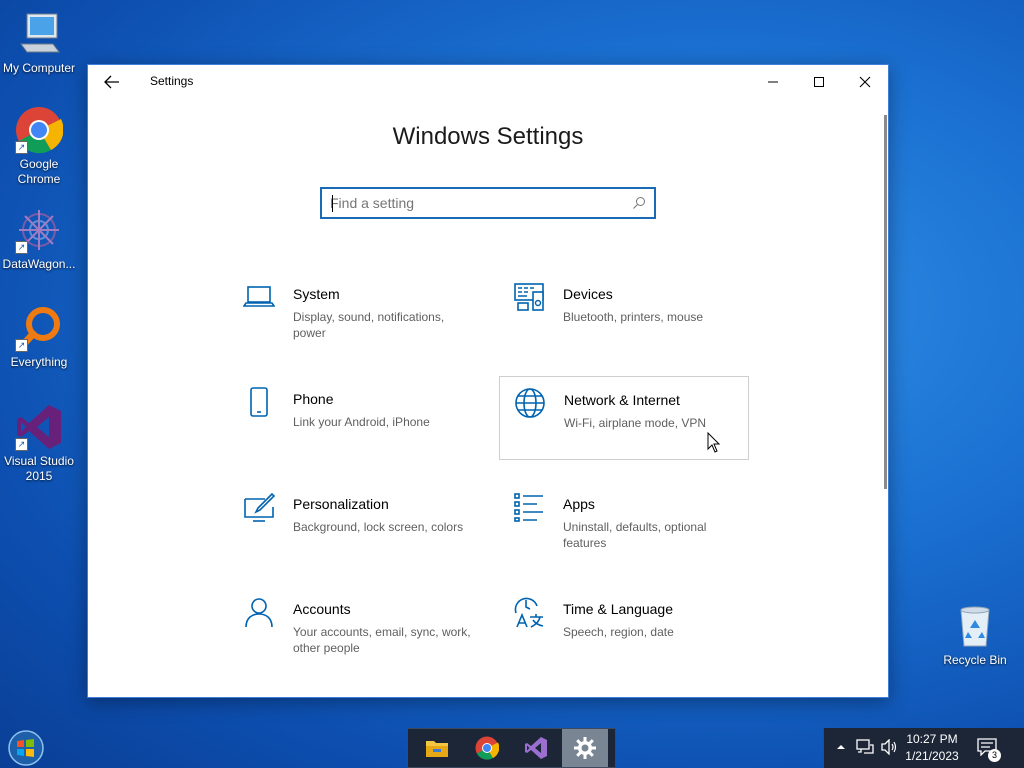 This screenshot has height=768, width=1024. What do you see at coordinates (488, 136) in the screenshot?
I see `page-title: Windows Settings` at bounding box center [488, 136].